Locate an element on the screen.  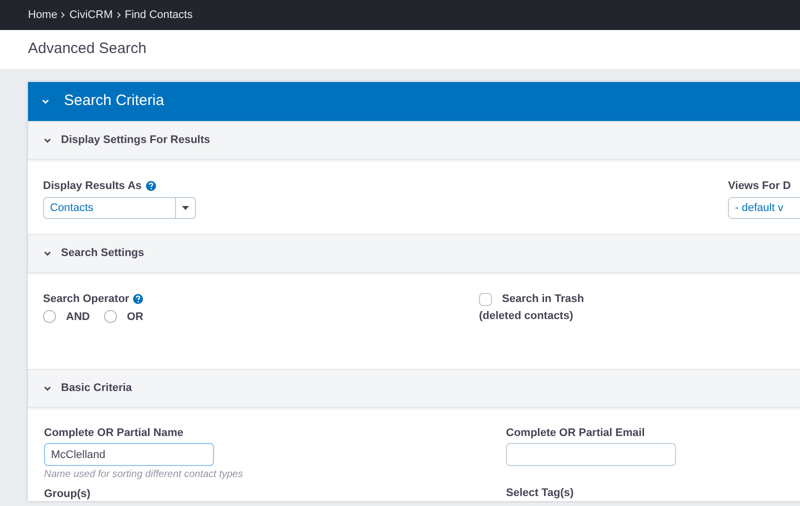
radio-label: AND is located at coordinates (78, 317).